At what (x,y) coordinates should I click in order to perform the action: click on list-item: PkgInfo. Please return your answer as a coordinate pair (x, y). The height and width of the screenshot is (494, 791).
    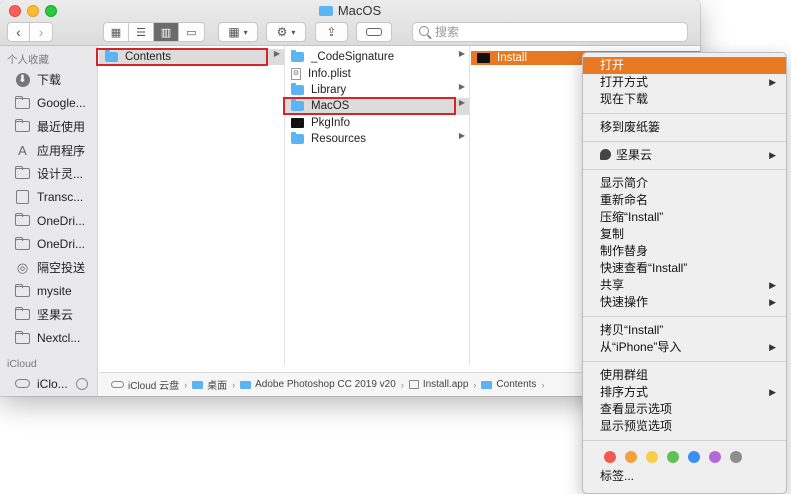
    Looking at the image, I should click on (377, 123).